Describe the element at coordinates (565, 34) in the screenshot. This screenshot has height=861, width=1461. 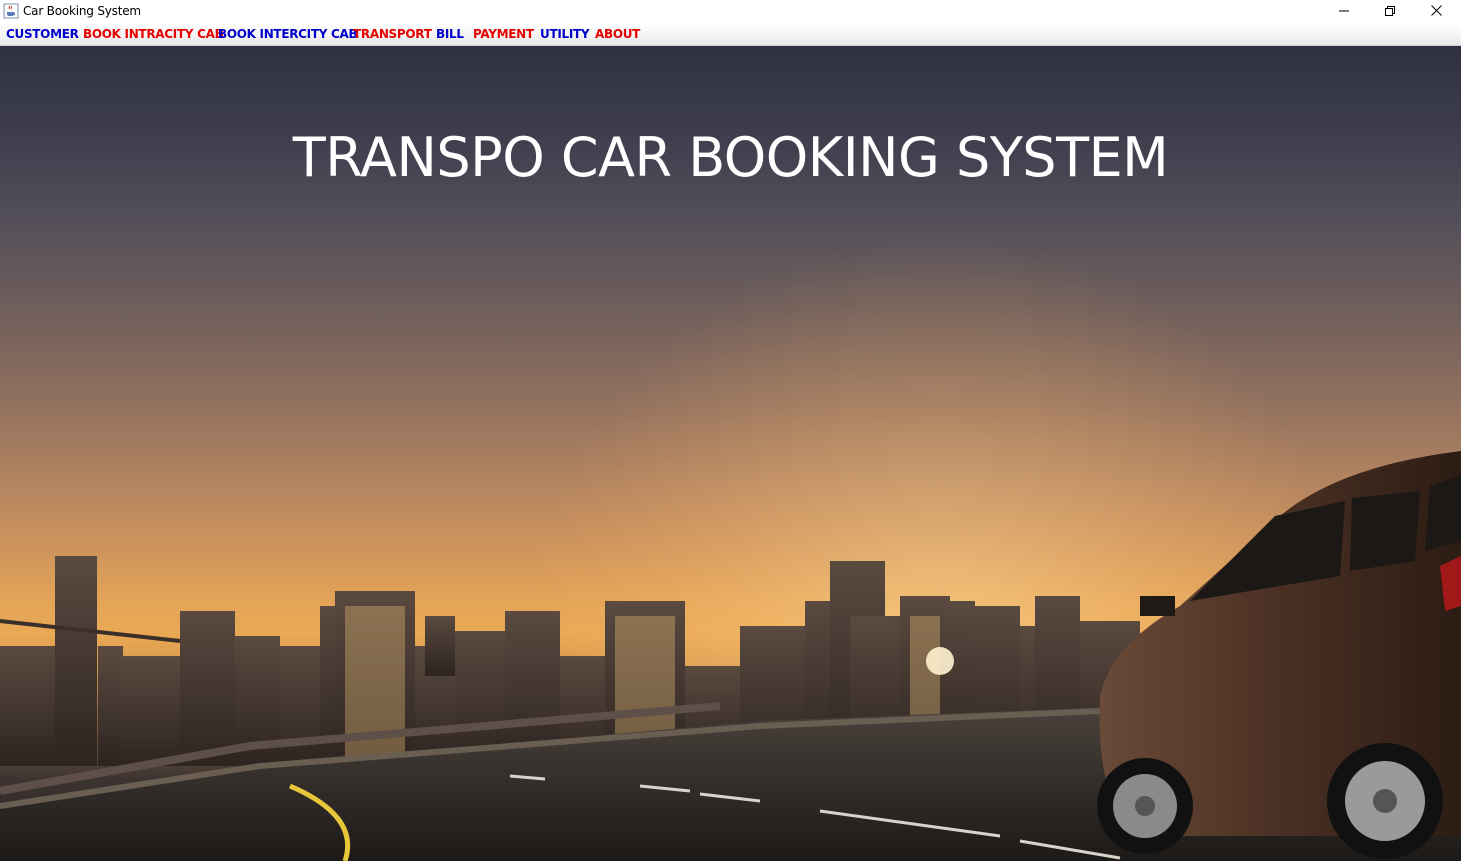
I see `menu-utility: UTILITY` at that location.